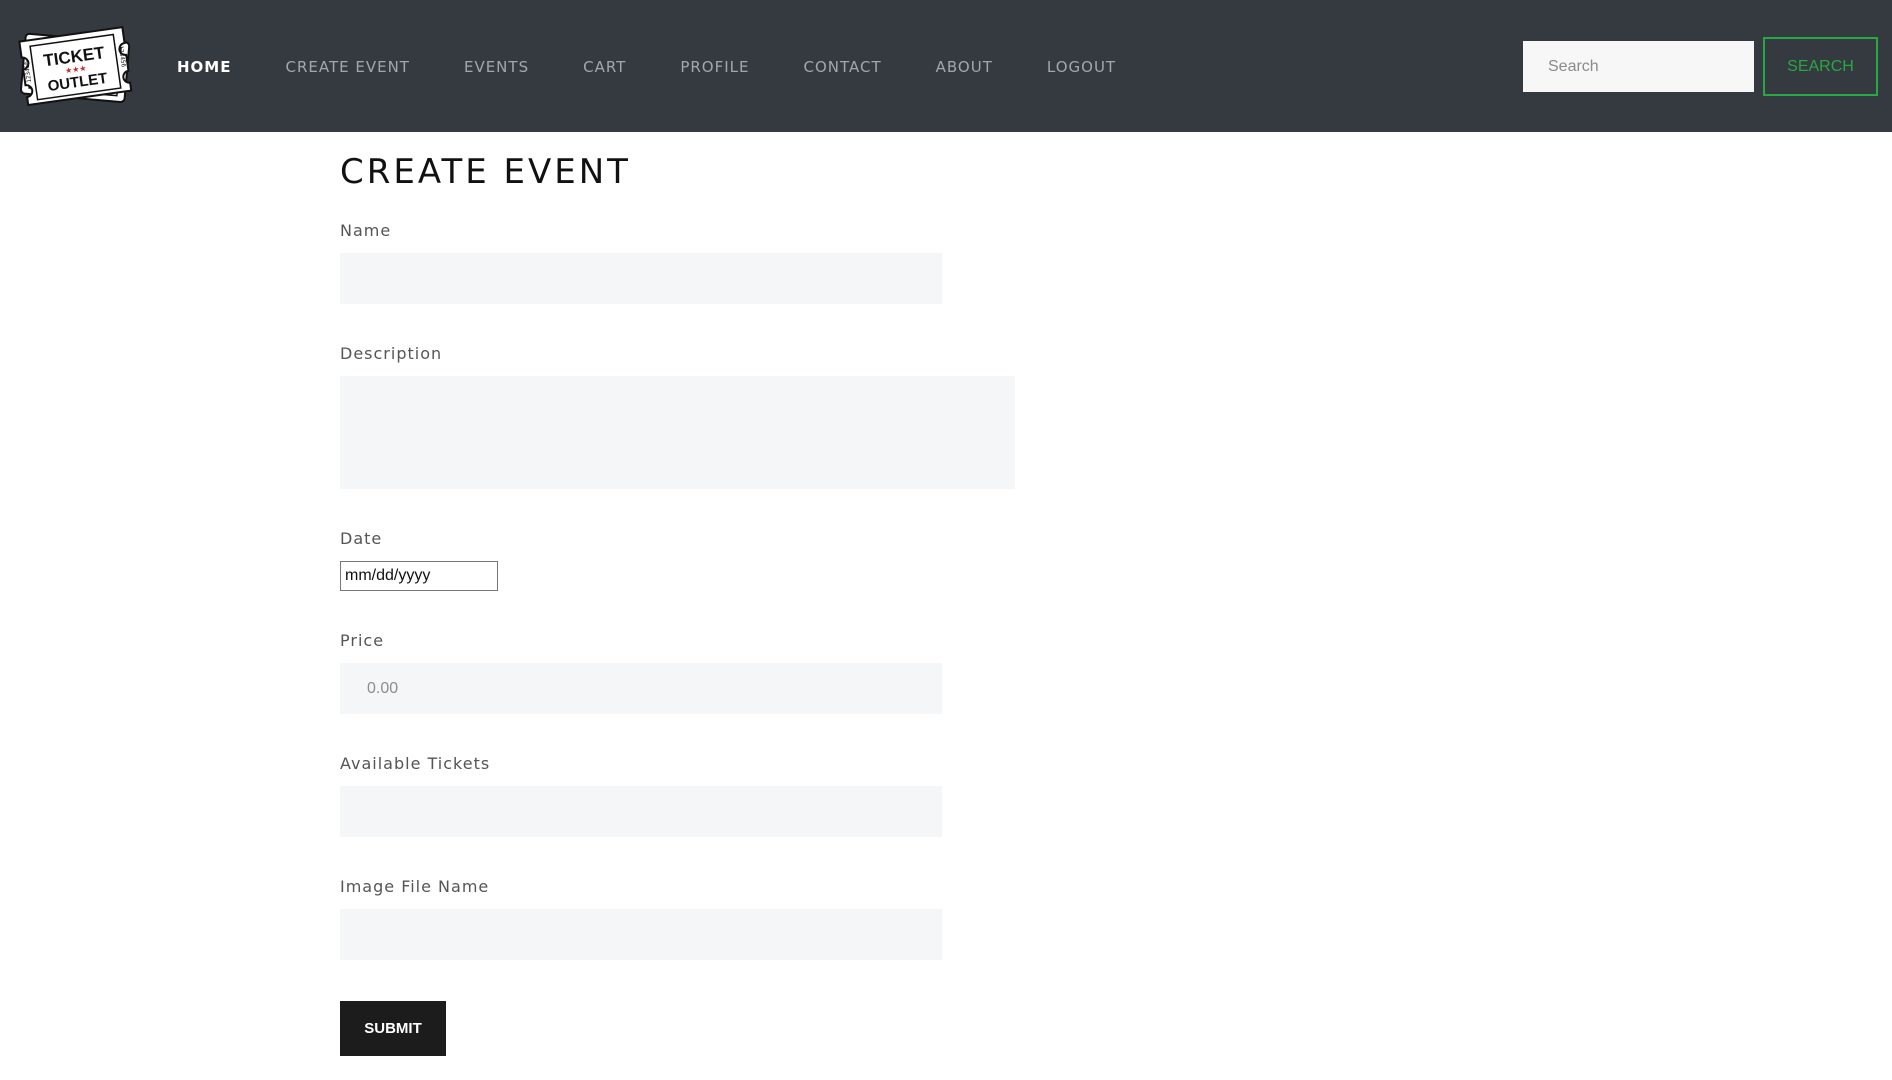 The width and height of the screenshot is (1892, 1080). I want to click on name-group: Name, so click(720, 263).